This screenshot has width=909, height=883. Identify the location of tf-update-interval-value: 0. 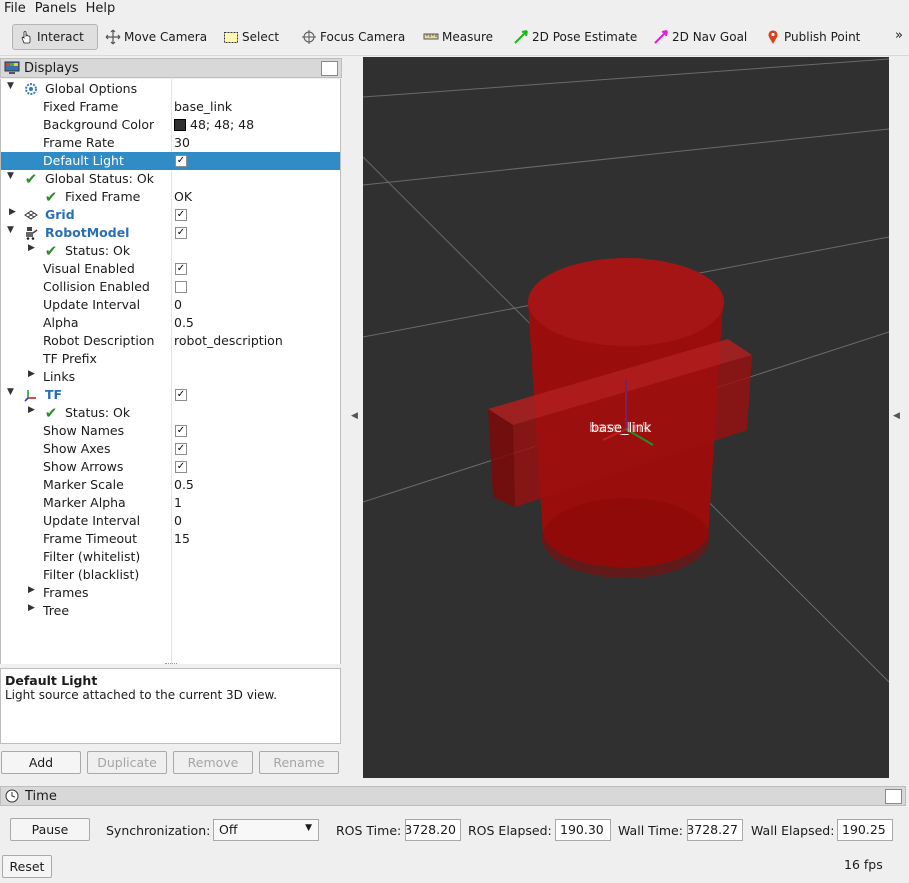
(178, 520).